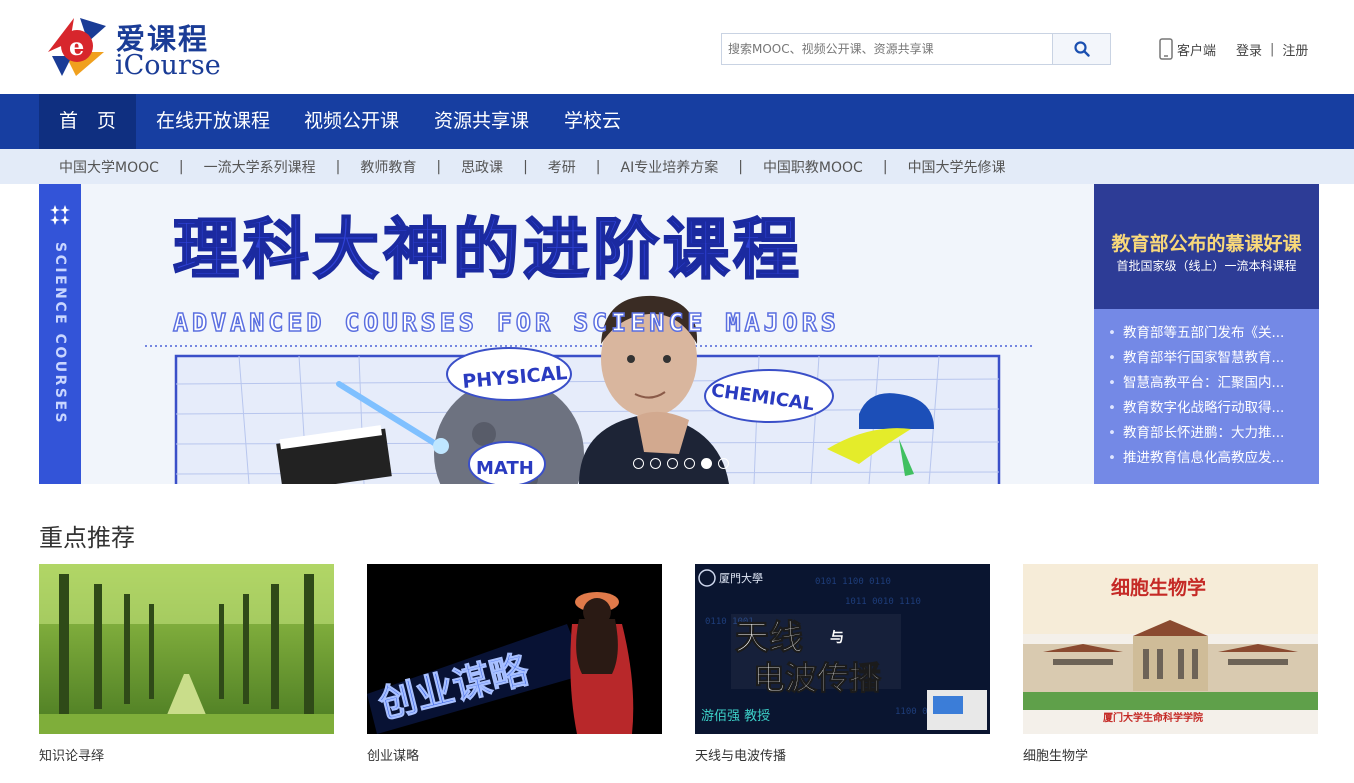 The width and height of the screenshot is (1354, 783). I want to click on icourse-logo-mark-icon: e, so click(77, 47).